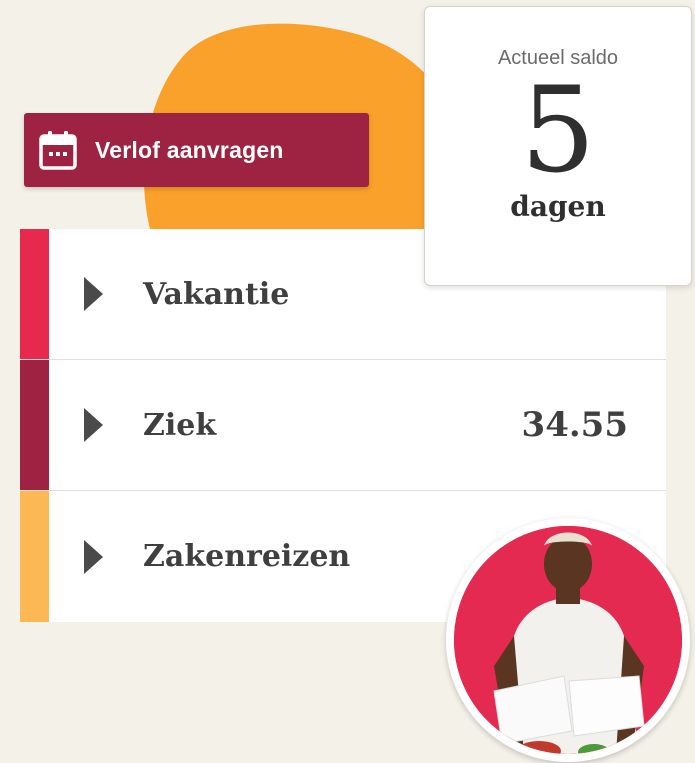  I want to click on avatar, so click(568, 640).